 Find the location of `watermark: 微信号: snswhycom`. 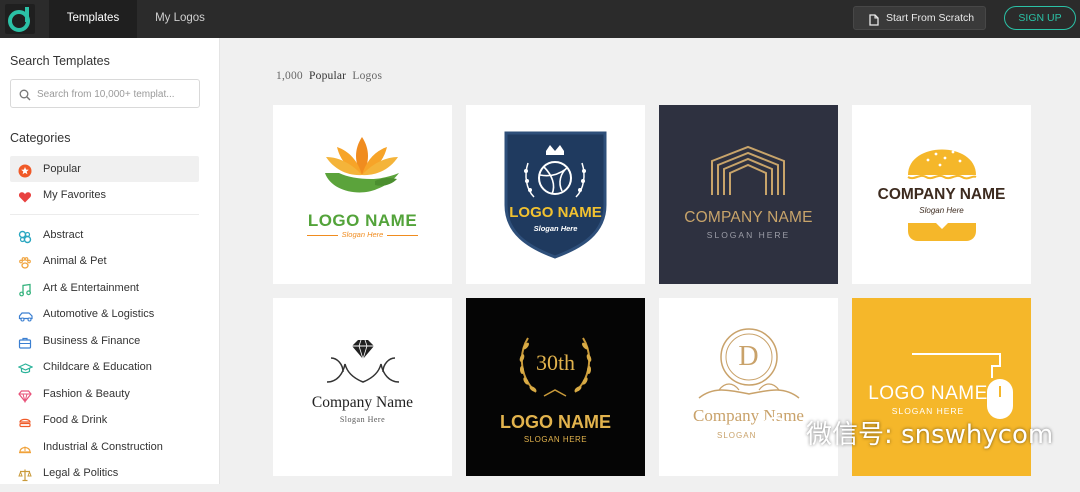

watermark: 微信号: snswhycom is located at coordinates (906, 432).